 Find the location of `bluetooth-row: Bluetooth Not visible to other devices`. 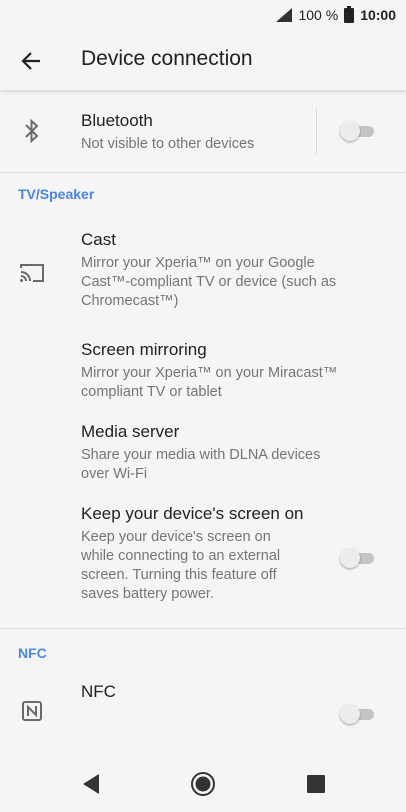

bluetooth-row: Bluetooth Not visible to other devices is located at coordinates (203, 131).